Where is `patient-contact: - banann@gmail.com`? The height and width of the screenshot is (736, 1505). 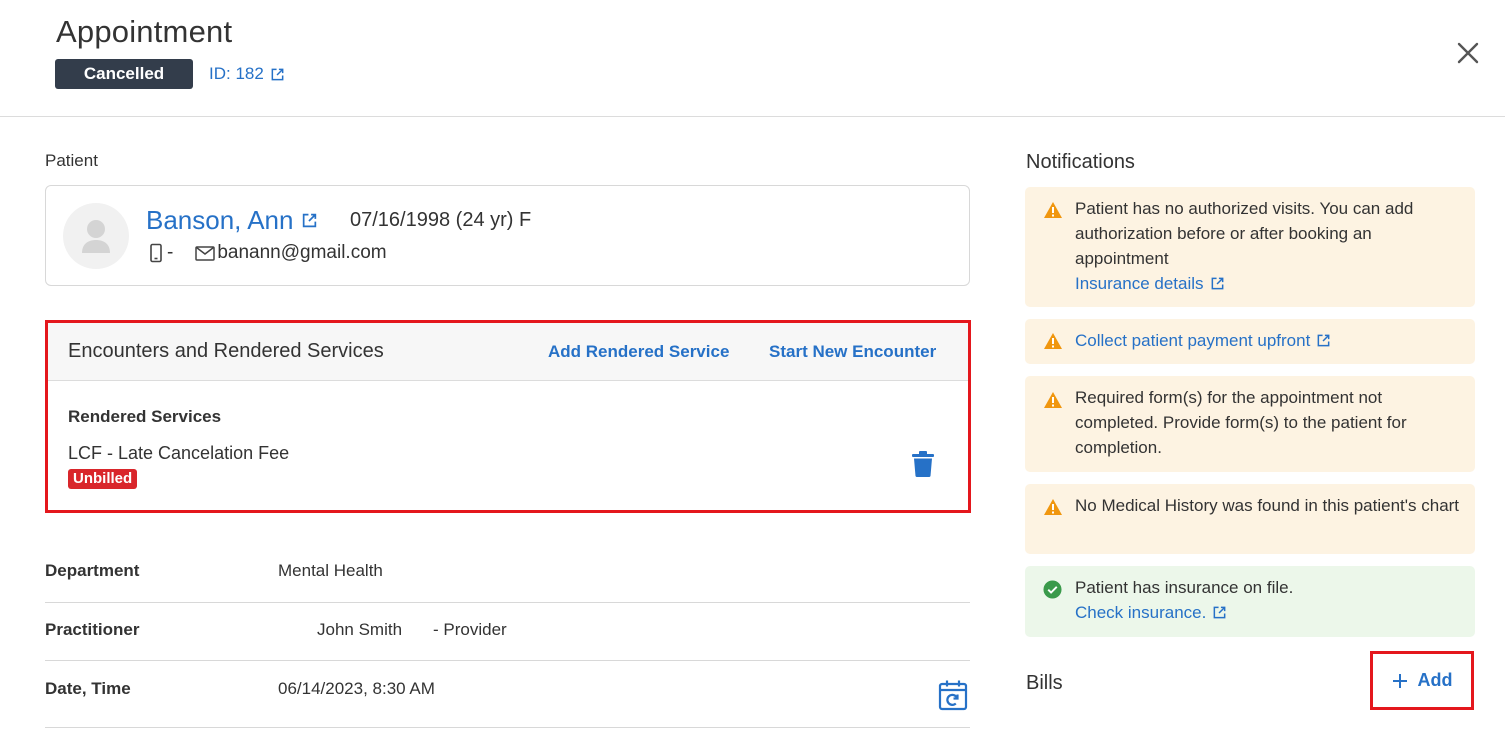
patient-contact: - banann@gmail.com is located at coordinates (268, 253).